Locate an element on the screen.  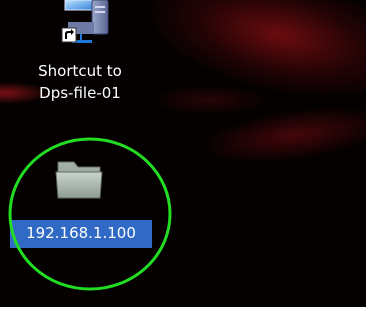
desktop-icon-shortcut: Shortcut to Dps-file-01 is located at coordinates (80, 56).